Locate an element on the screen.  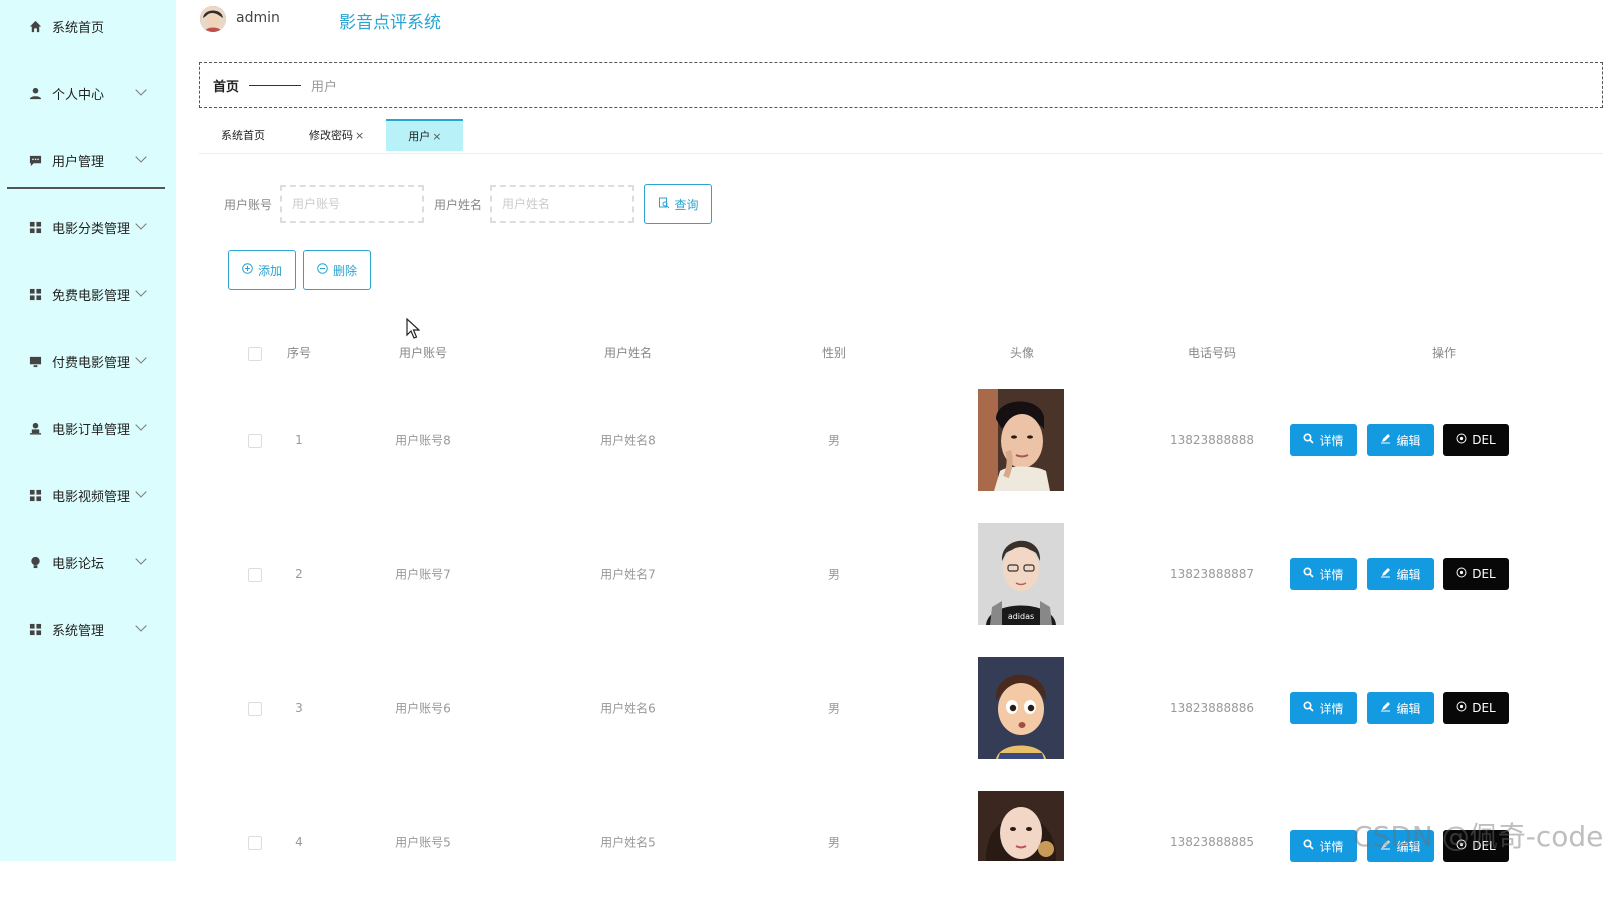
account-search-input is located at coordinates (352, 204).